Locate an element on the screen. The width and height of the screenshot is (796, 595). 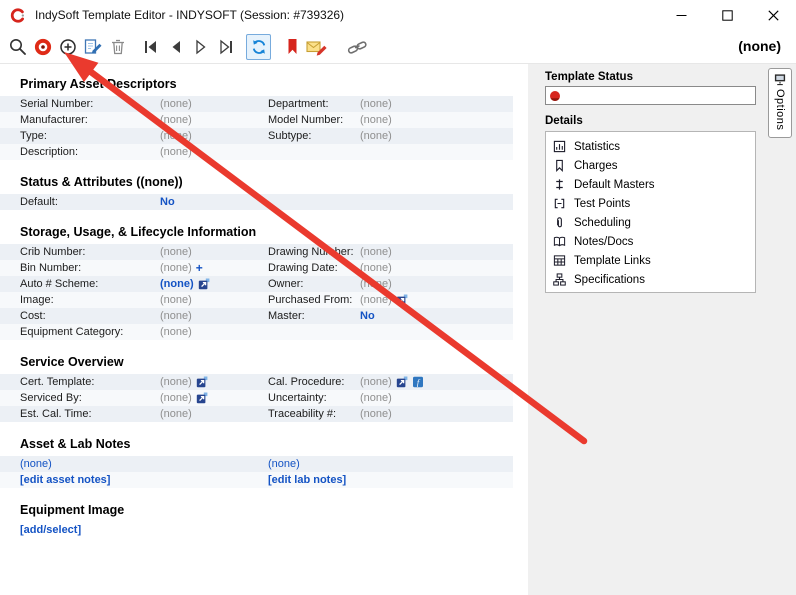
details-item-charges: Charges is located at coordinates (654, 165).